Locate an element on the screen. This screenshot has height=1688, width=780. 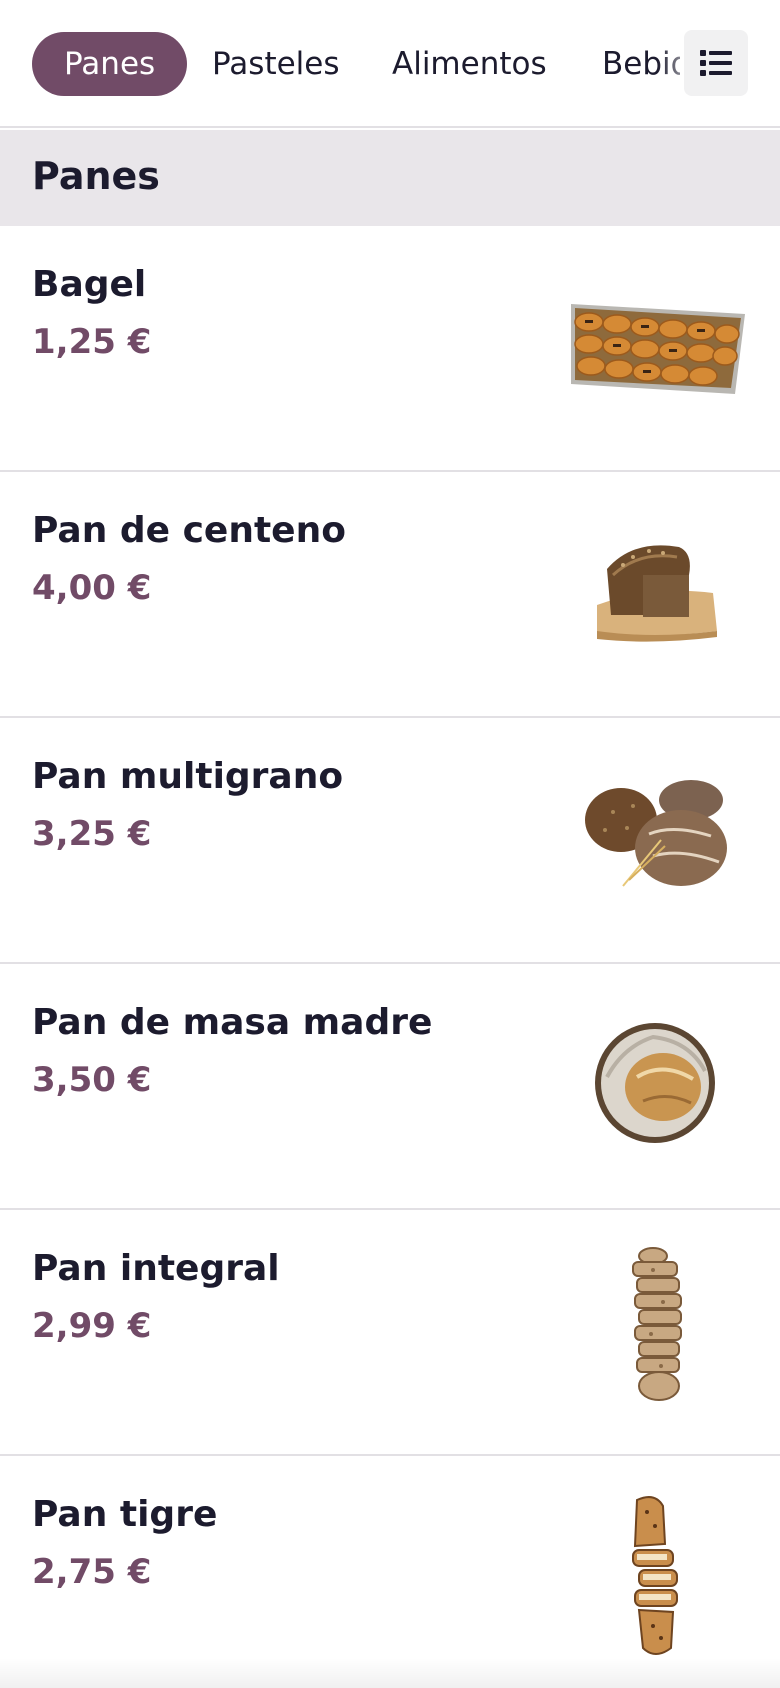
category-tabs: Panes Pasteles Alimentos Bebidas is located at coordinates (340, 64).